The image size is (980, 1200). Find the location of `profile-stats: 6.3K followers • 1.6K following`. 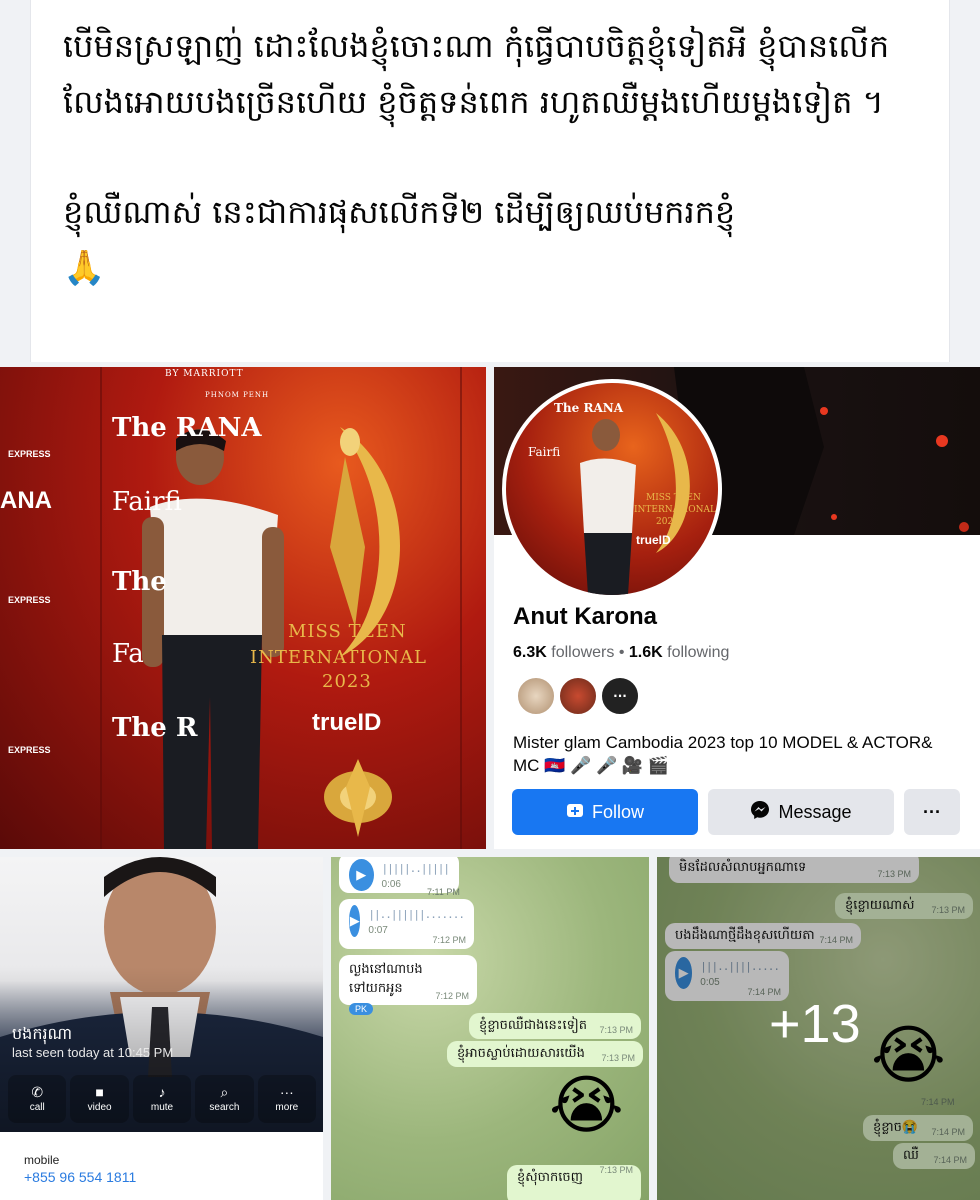

profile-stats: 6.3K followers • 1.6K following is located at coordinates (621, 653).